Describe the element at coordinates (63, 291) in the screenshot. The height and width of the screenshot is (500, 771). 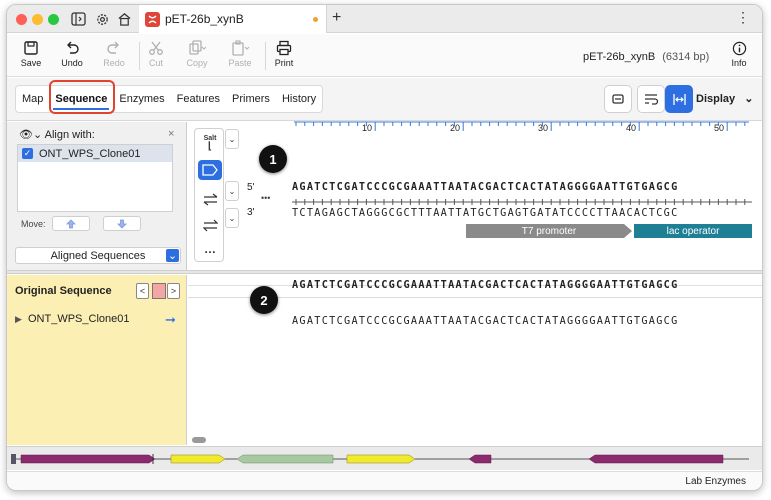
I see `original-sequence-title: Original Sequence` at that location.